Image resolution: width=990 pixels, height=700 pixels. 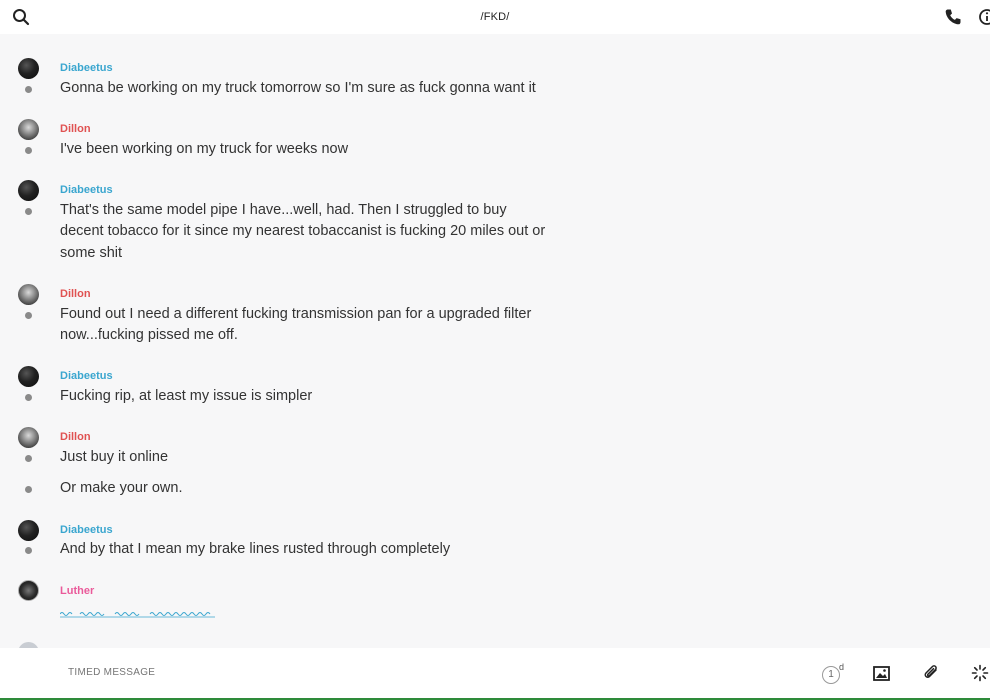 What do you see at coordinates (984, 17) in the screenshot?
I see `info-icon` at bounding box center [984, 17].